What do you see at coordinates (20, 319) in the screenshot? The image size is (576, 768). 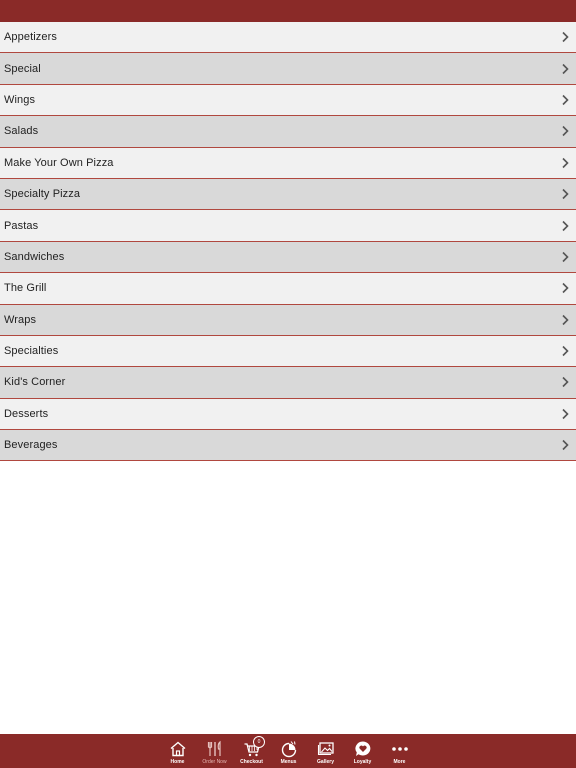 I see `menu-item-label: Wraps` at bounding box center [20, 319].